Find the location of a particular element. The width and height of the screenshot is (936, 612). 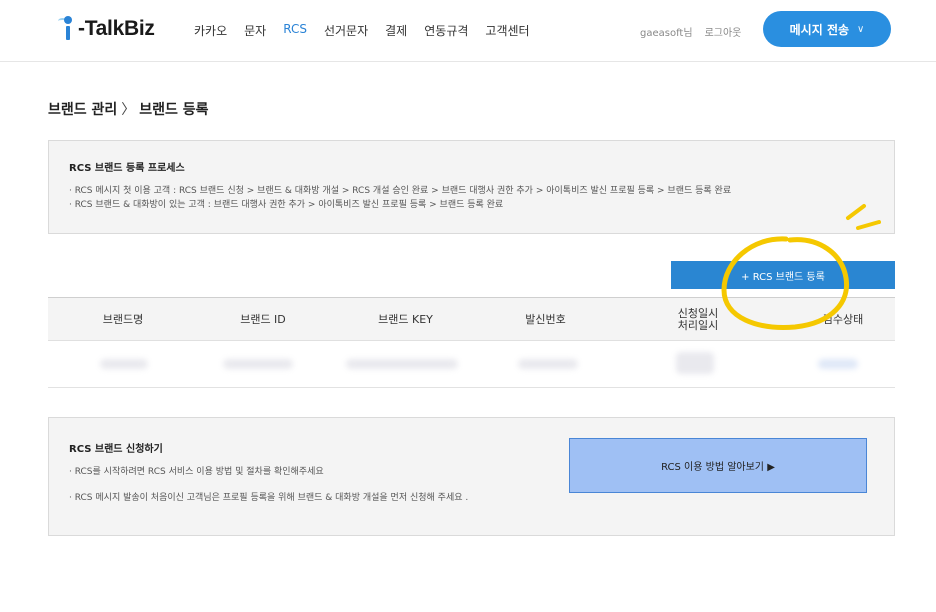

column-brand-key: 브랜드 KEY is located at coordinates (405, 319).